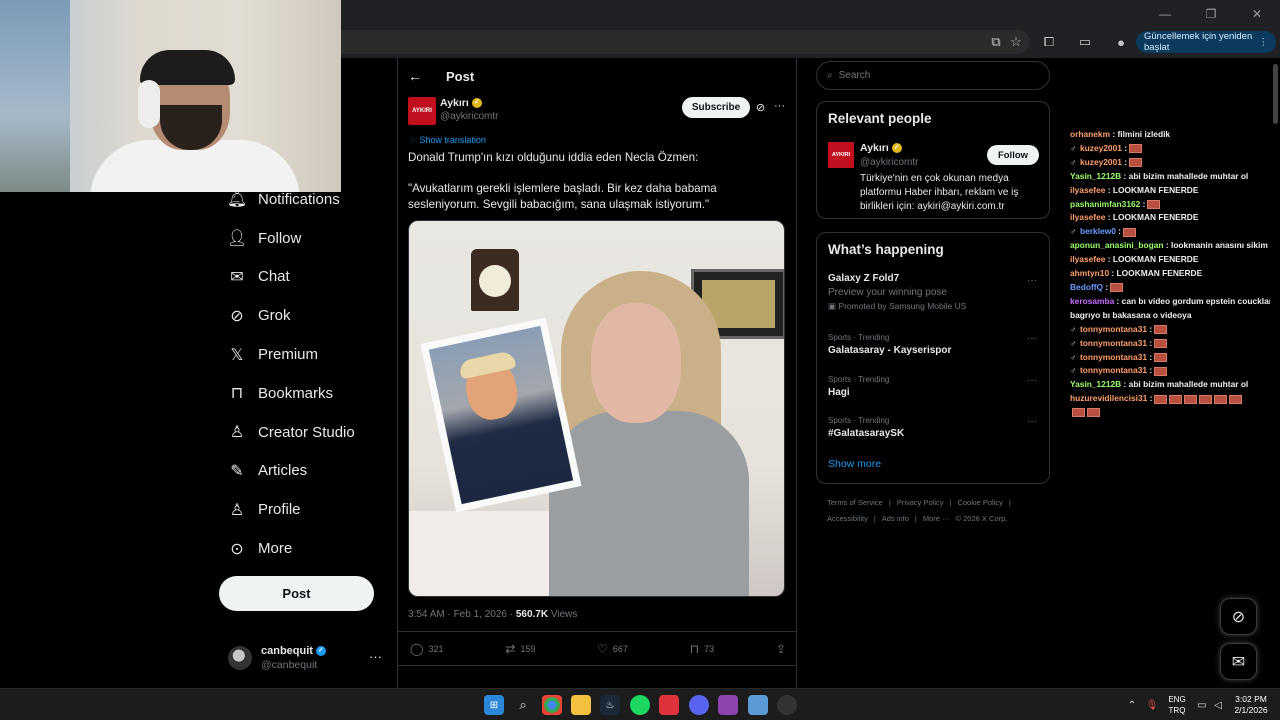  I want to click on grok-floating-button: ⊘, so click(1238, 616).